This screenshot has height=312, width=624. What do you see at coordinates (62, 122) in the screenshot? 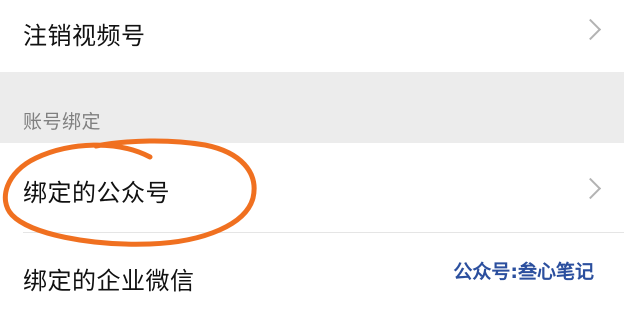
I see `section-title-account-binding: 账号绑定` at bounding box center [62, 122].